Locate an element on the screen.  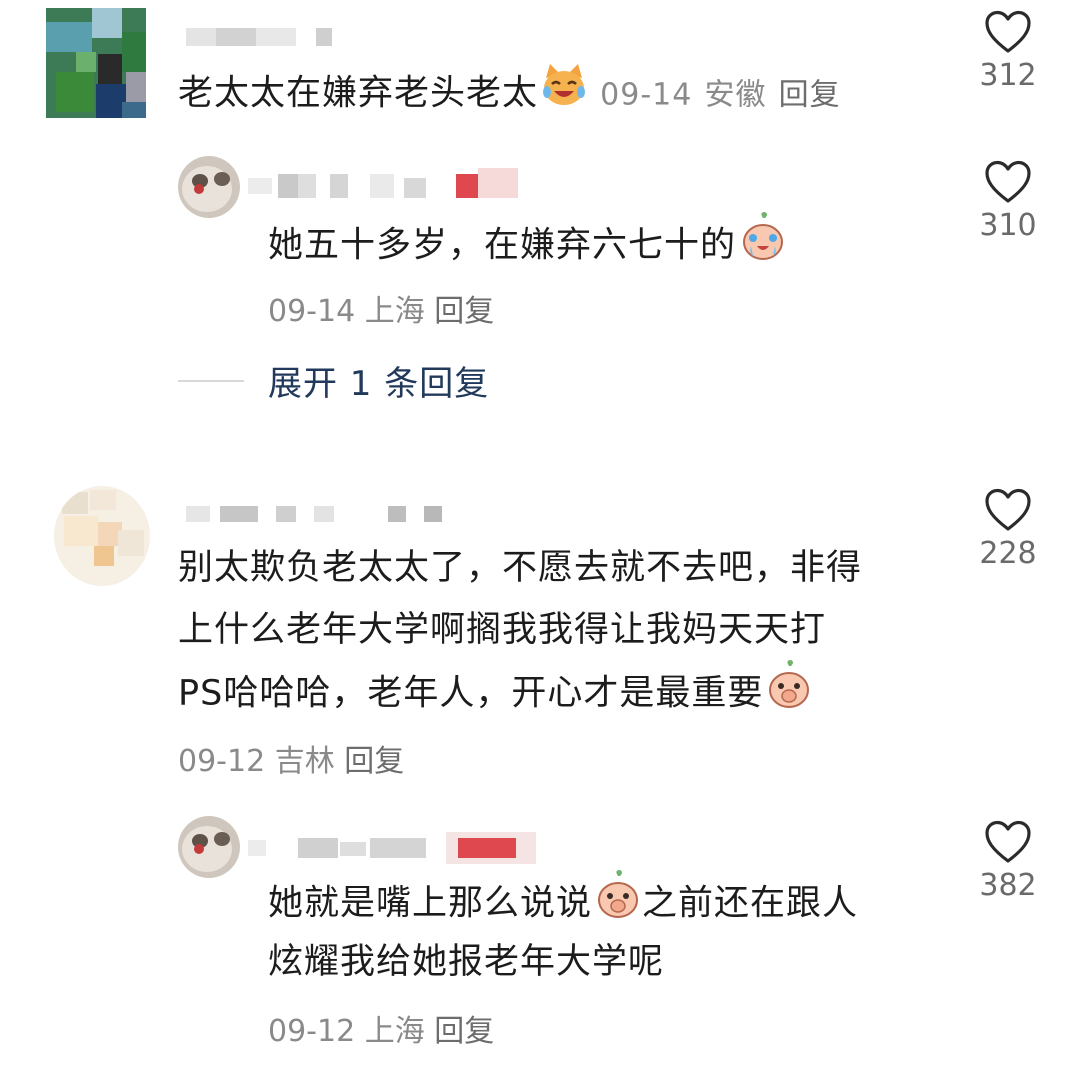
like-button: 228 is located at coordinates (1008, 529).